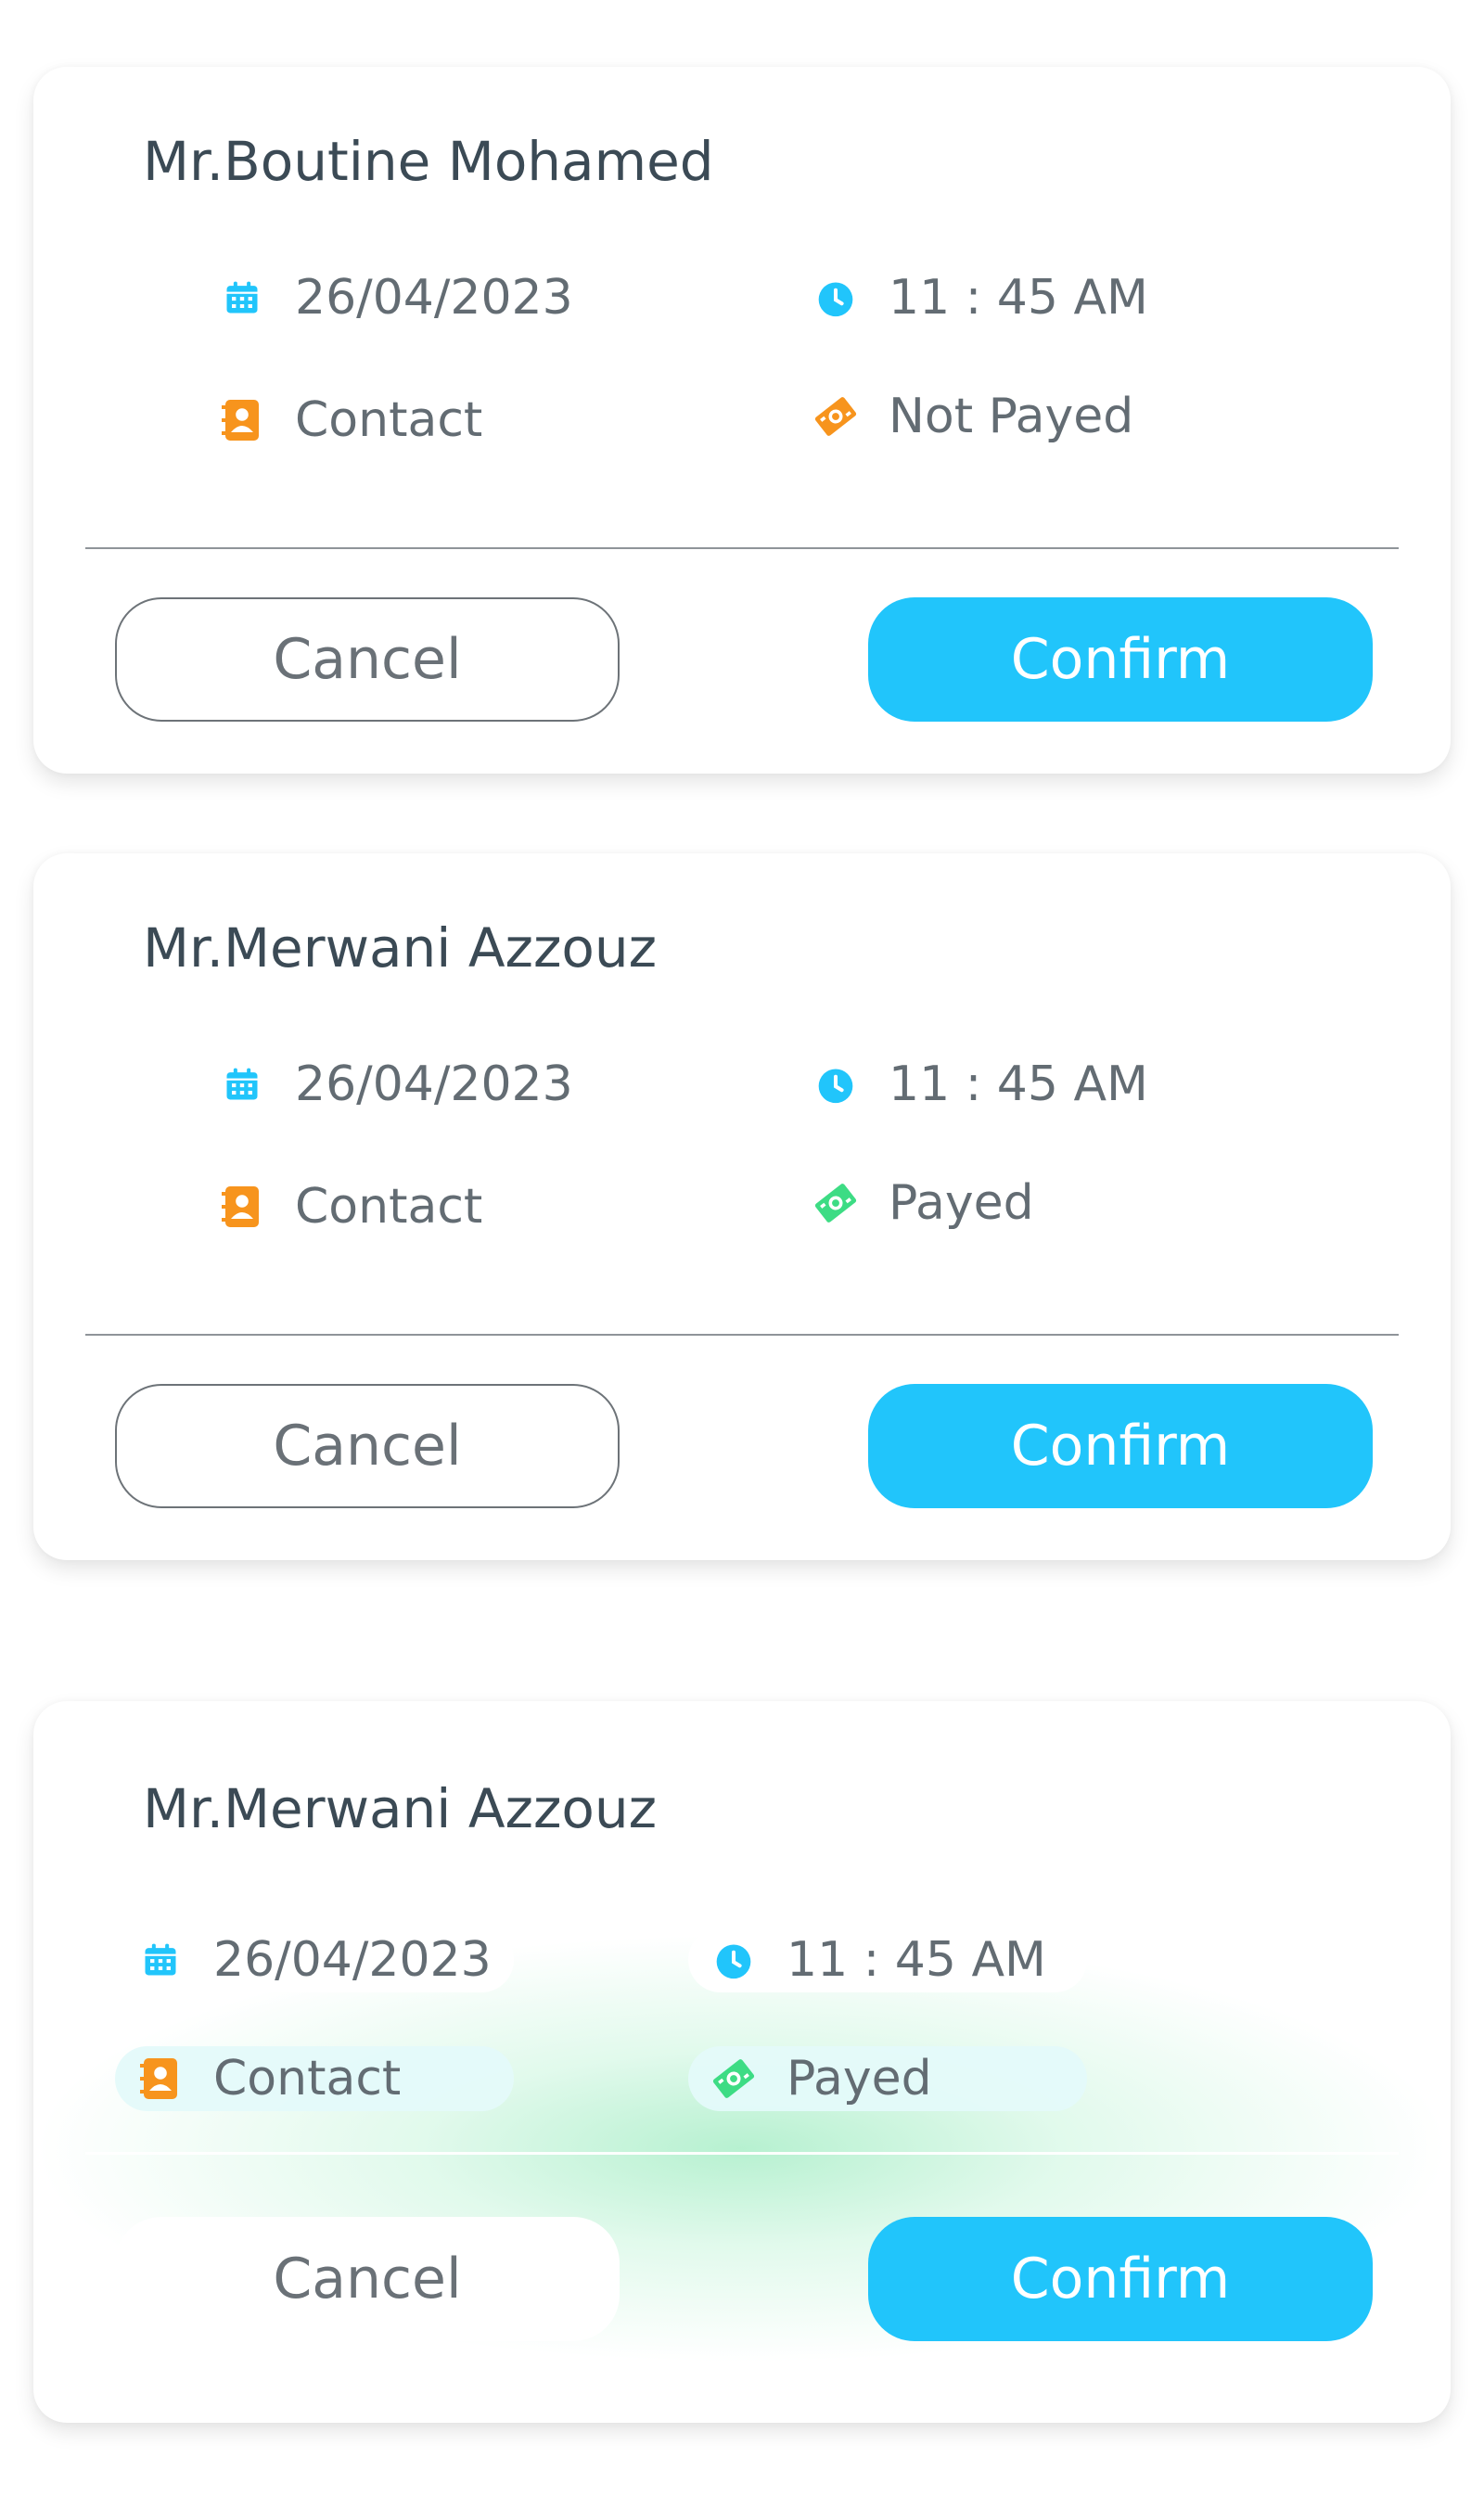 The width and height of the screenshot is (1484, 2497). Describe the element at coordinates (428, 161) in the screenshot. I see `patient-name: Mr.Boutine Mohamed` at that location.